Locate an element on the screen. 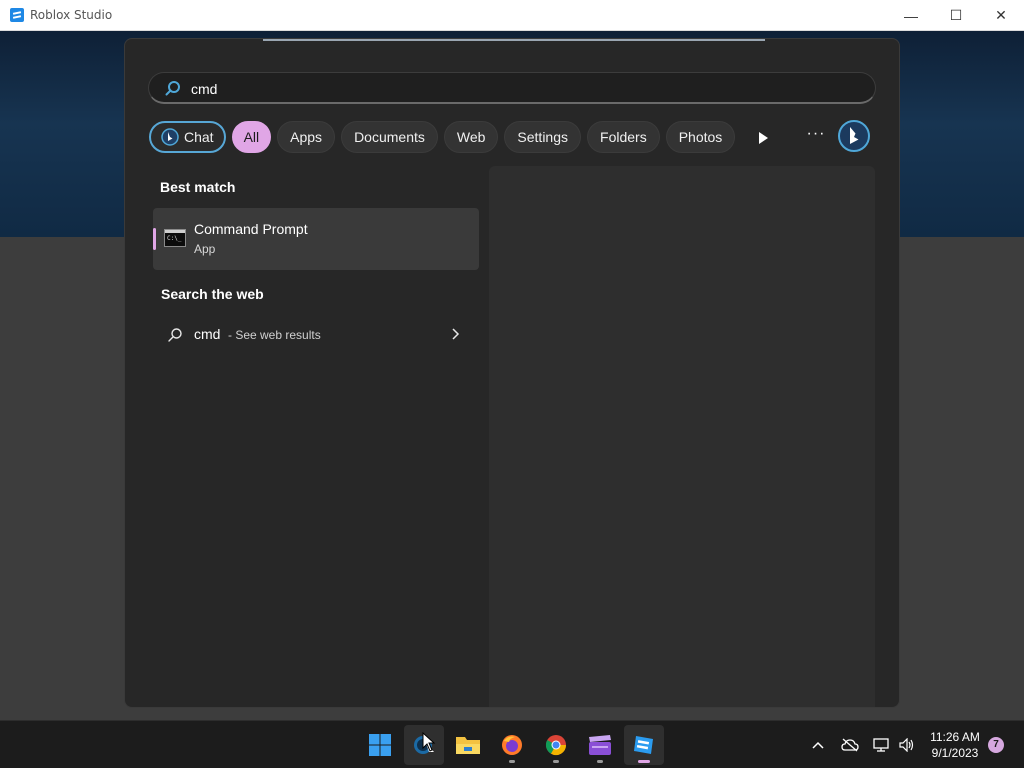  search-box is located at coordinates (512, 88).